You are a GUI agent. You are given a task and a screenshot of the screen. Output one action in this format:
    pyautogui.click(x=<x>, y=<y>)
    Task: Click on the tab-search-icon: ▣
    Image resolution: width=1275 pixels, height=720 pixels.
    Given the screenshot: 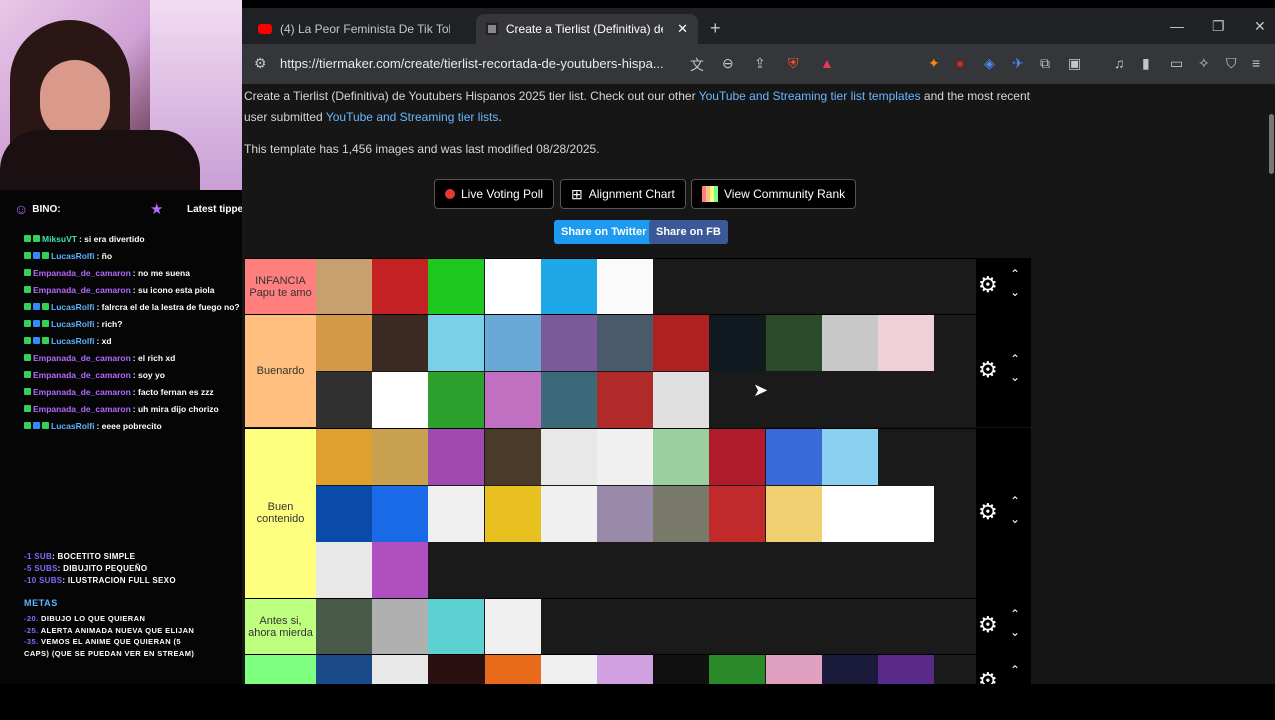 What is the action you would take?
    pyautogui.click(x=1074, y=63)
    